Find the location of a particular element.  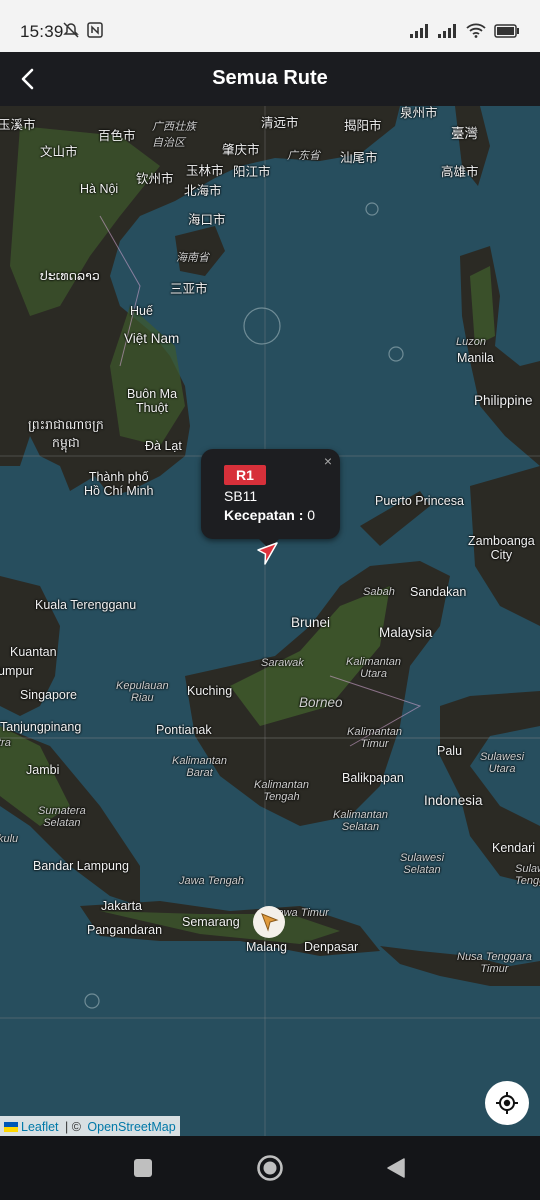

status-time: 15:39 is located at coordinates (42, 31).